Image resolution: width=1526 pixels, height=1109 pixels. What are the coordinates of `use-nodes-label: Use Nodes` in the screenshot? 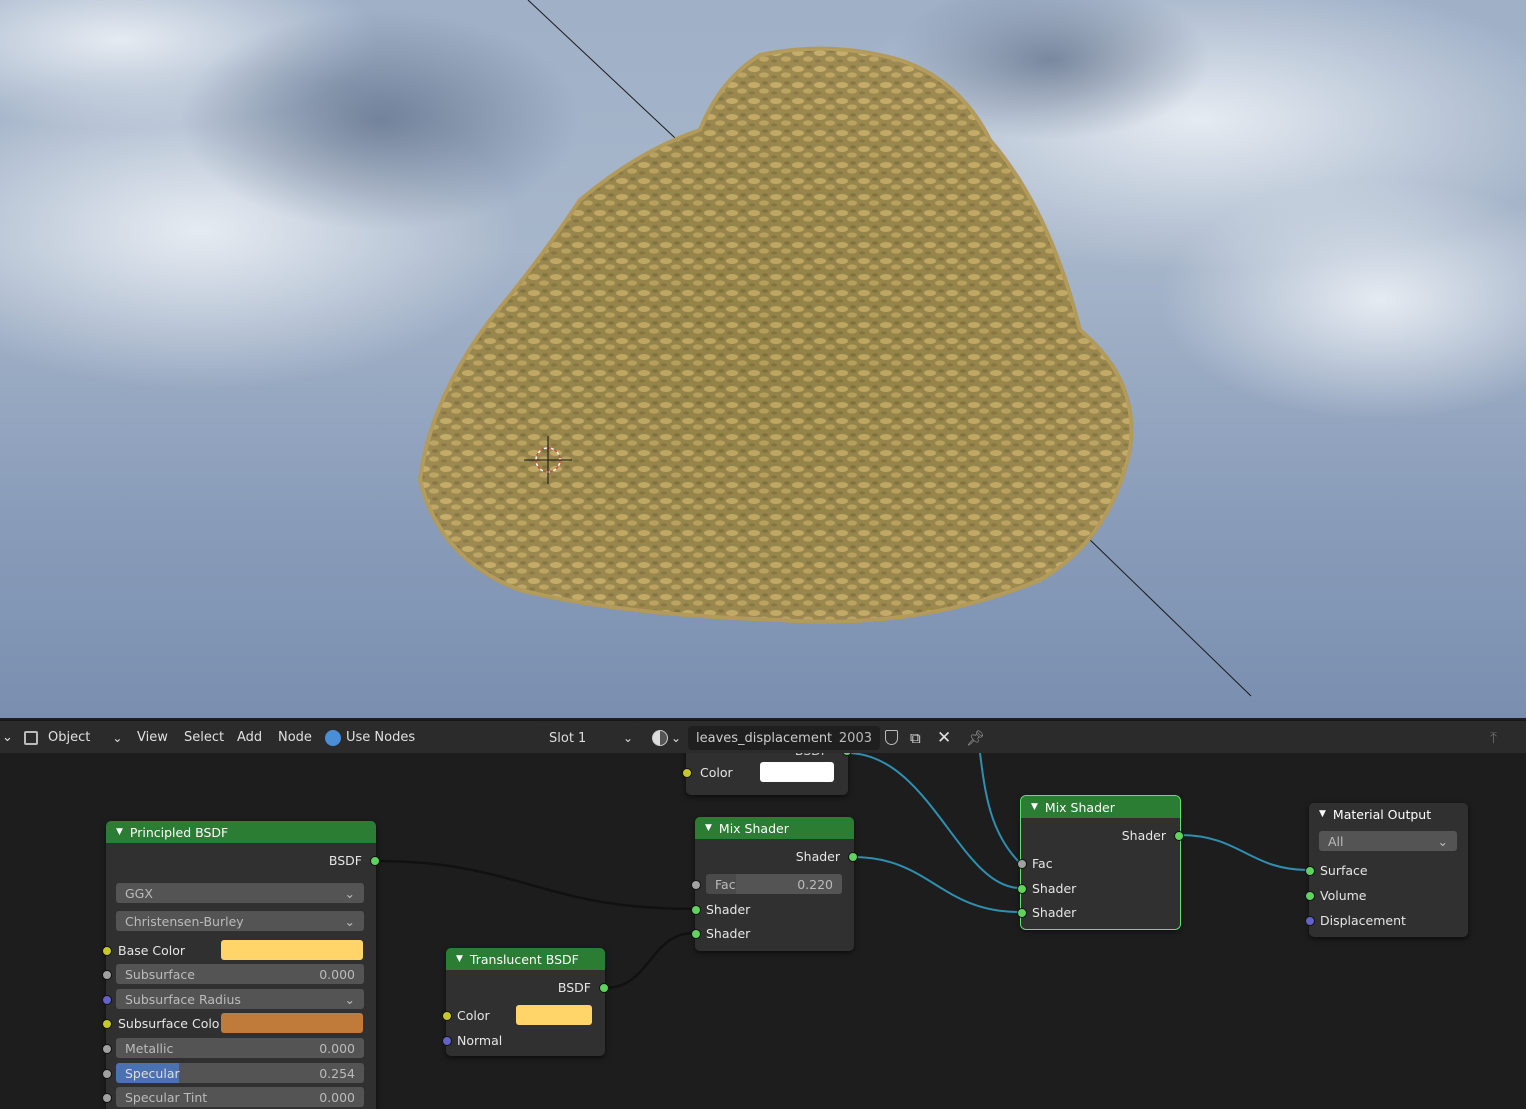 It's located at (381, 737).